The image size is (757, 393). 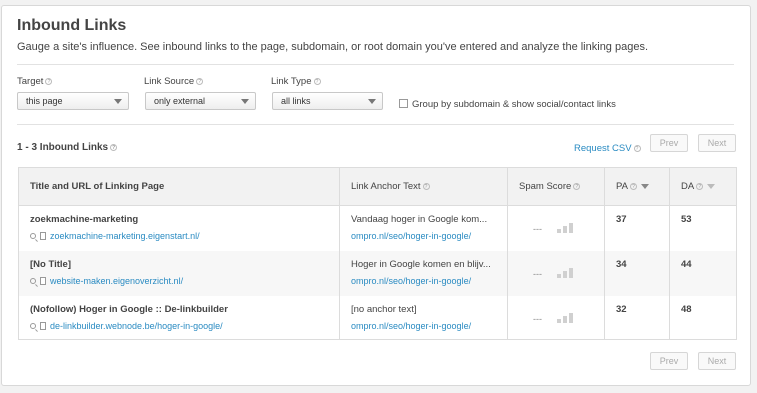 I want to click on column-header-anchor: Link Anchor Text?, so click(x=390, y=186).